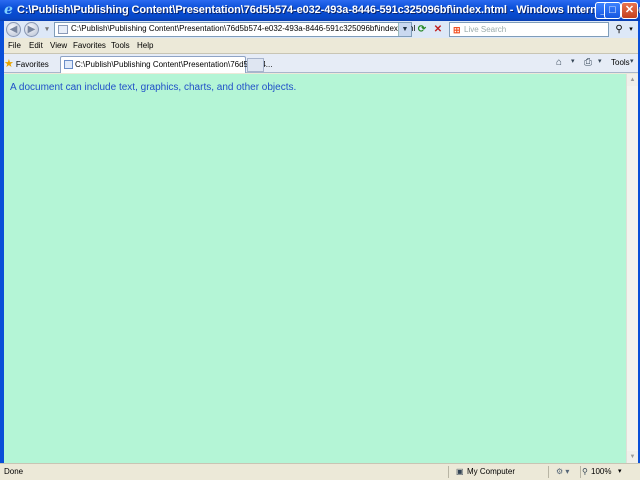 The height and width of the screenshot is (480, 640). What do you see at coordinates (573, 61) in the screenshot?
I see `home-dropdown-icon: ▾` at bounding box center [573, 61].